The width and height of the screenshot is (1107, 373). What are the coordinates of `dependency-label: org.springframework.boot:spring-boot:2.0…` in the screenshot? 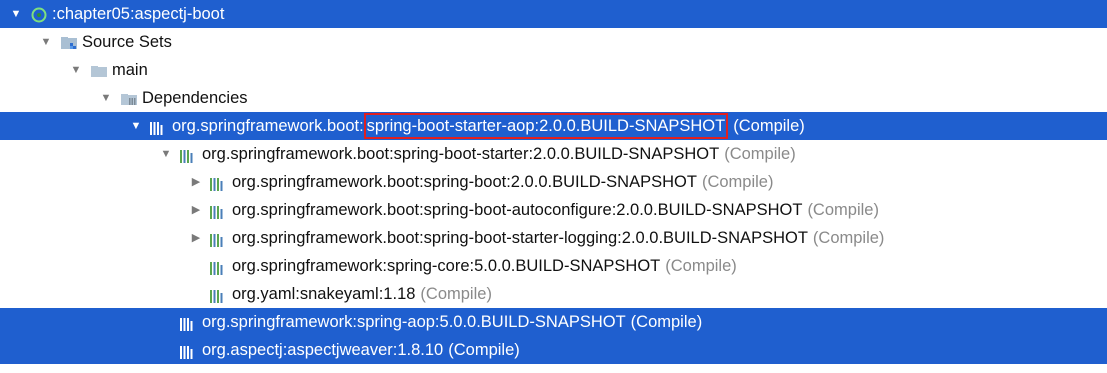 It's located at (464, 182).